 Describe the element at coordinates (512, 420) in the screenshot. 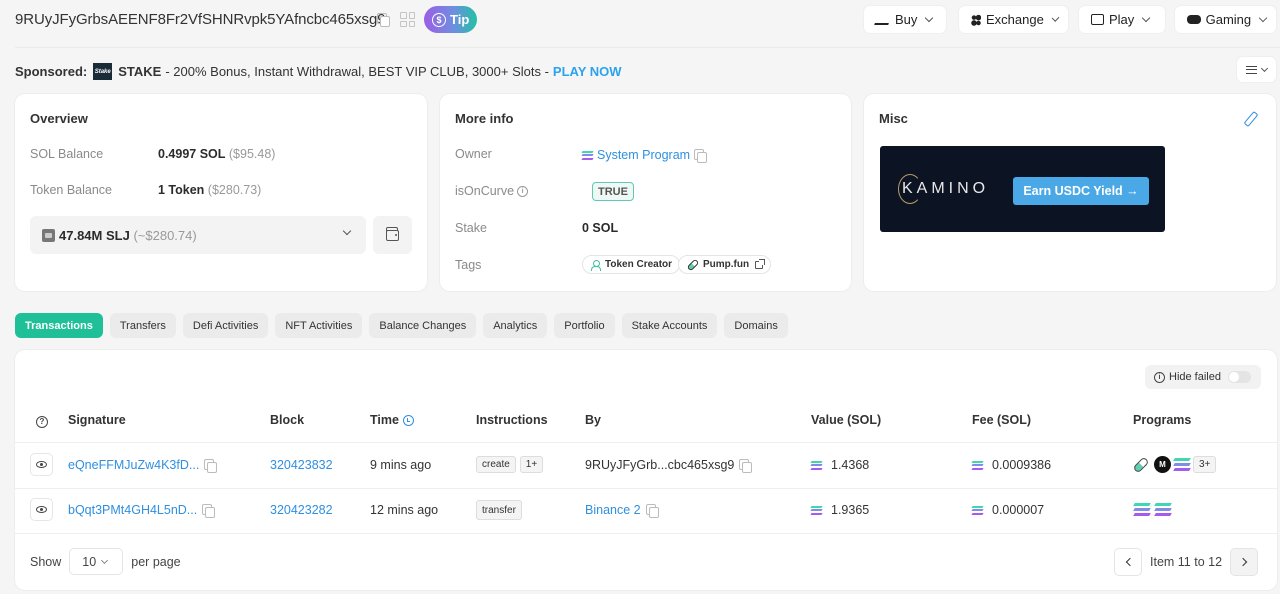

I see `col-instructions: Instructions` at that location.